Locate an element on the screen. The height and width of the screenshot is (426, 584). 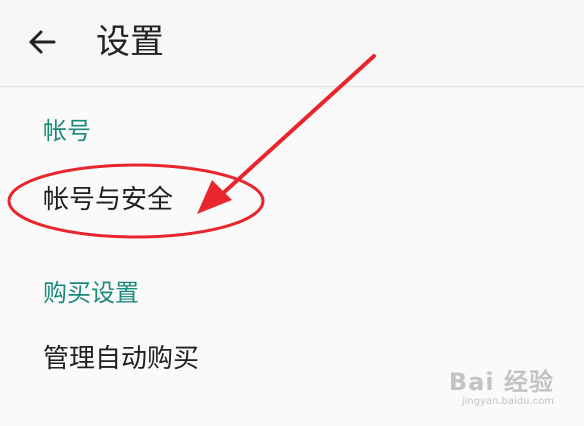
setting-item-manage-auto-purchase: 管理自动购买 is located at coordinates (121, 359).